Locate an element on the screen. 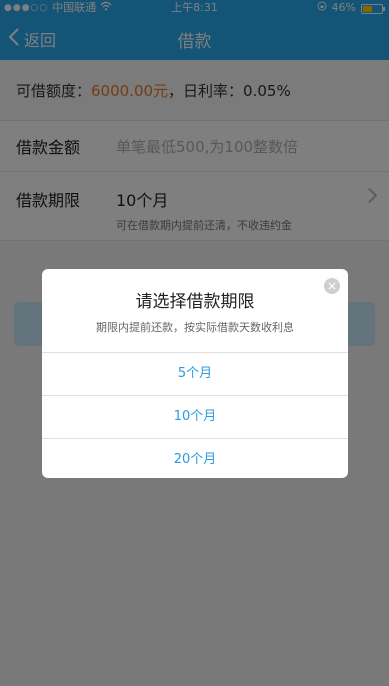 The image size is (389, 686). dialog-subtitle: 期限内提前还款，按实际借款天数收利息 is located at coordinates (195, 327).